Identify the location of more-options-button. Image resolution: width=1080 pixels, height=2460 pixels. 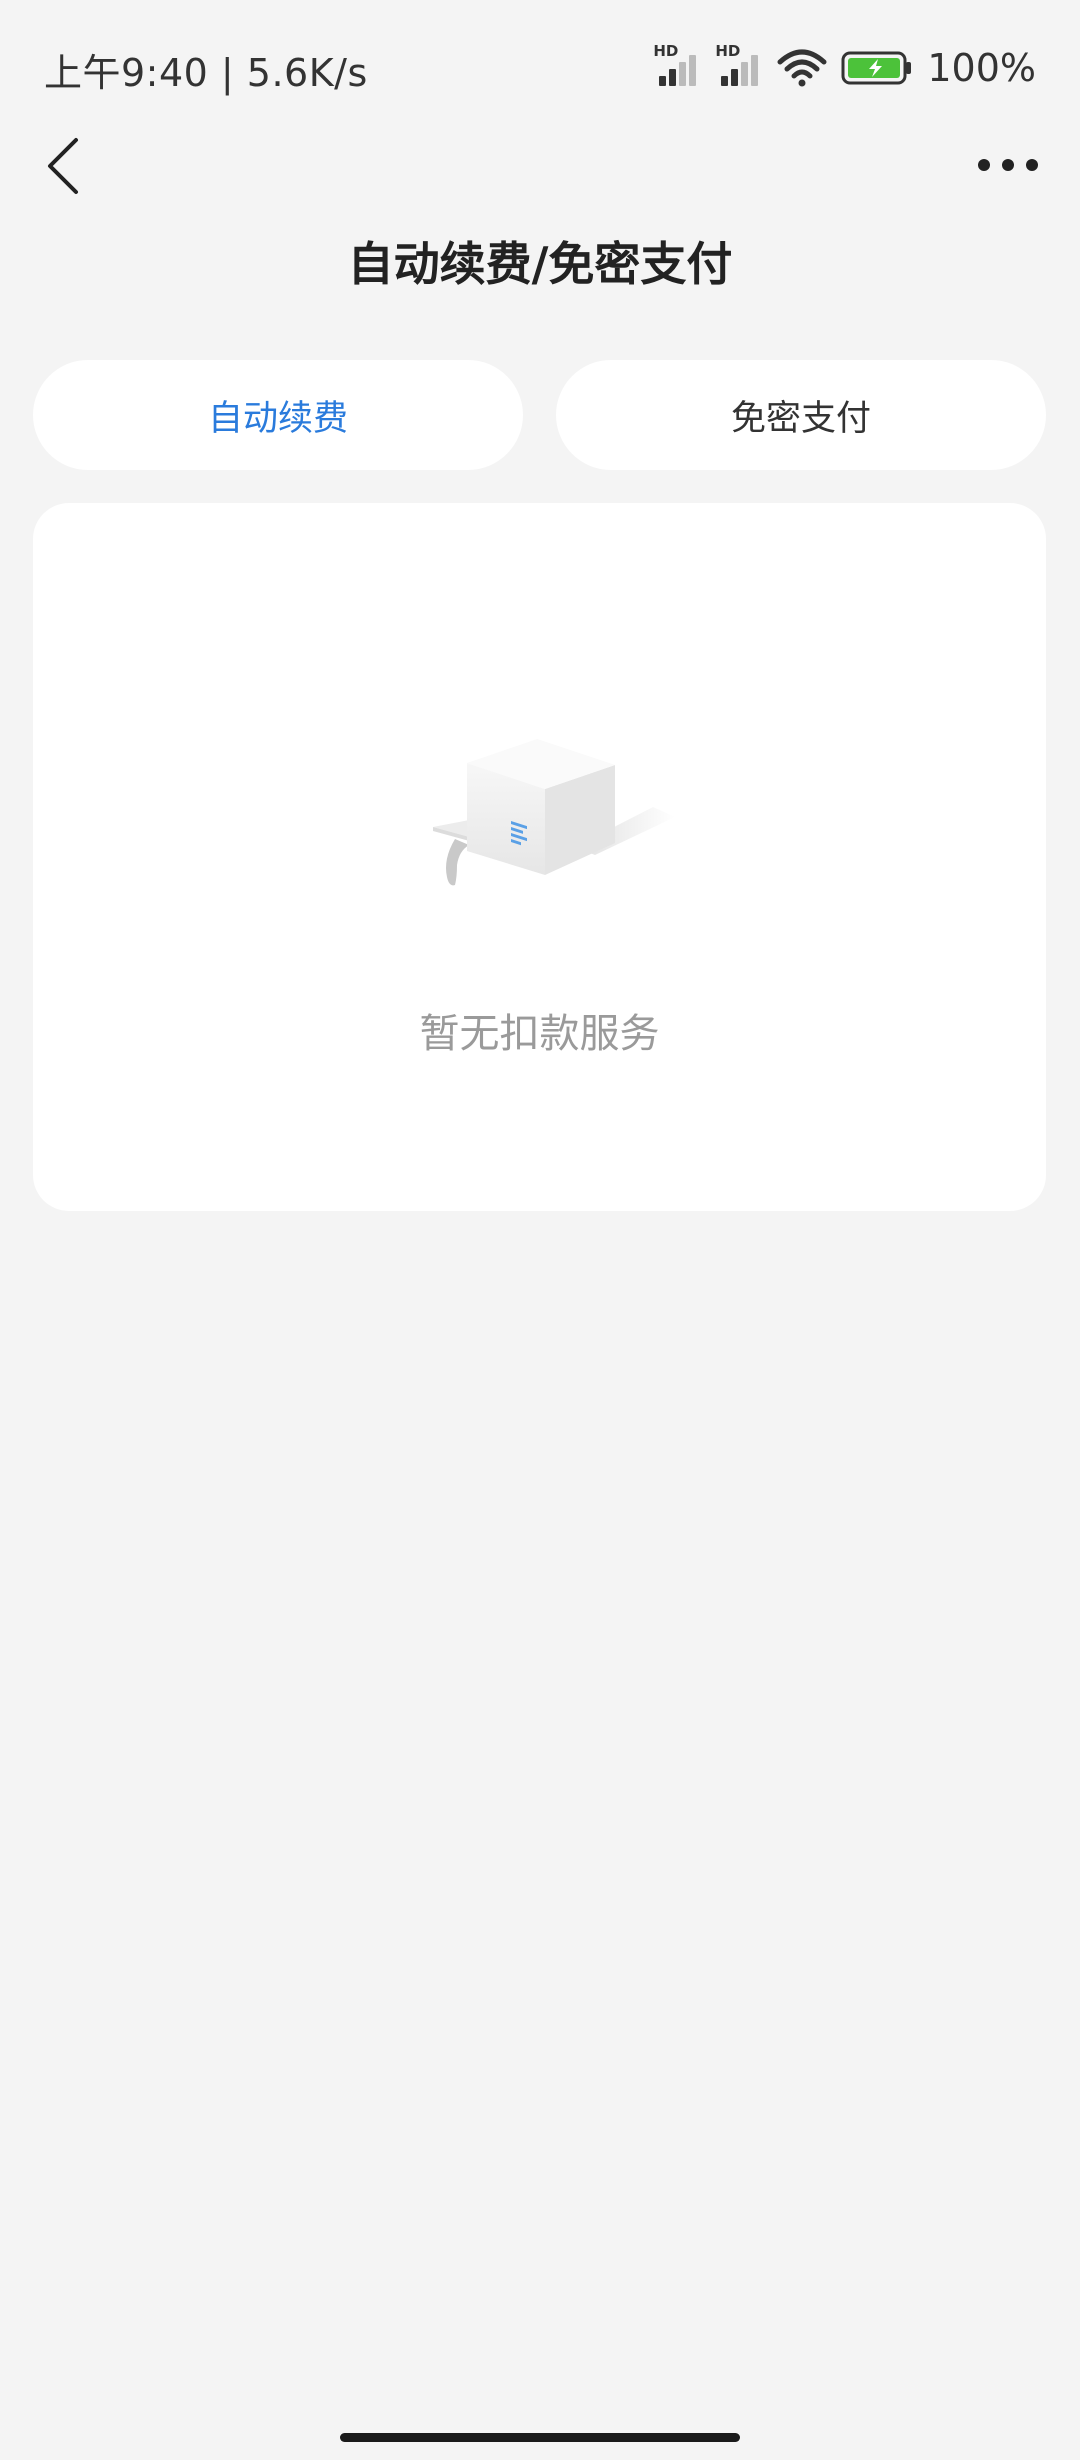
(1008, 165).